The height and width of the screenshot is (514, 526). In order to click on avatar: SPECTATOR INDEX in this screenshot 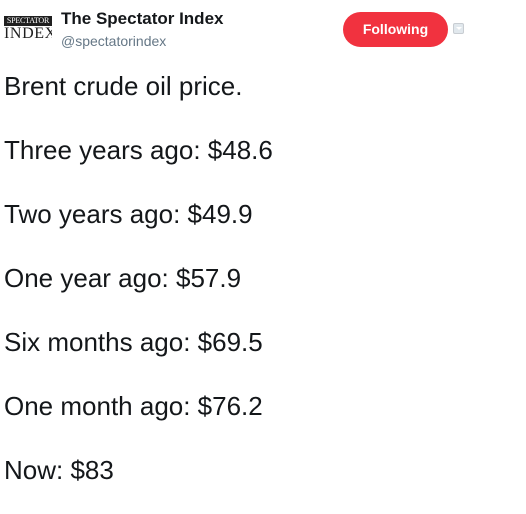, I will do `click(28, 30)`.